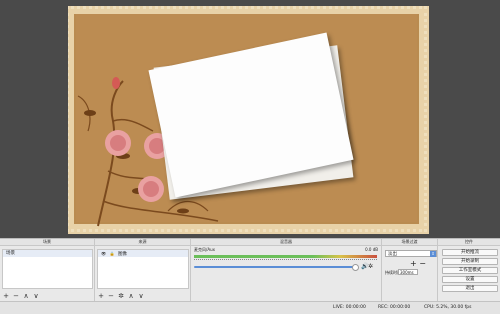 The width and height of the screenshot is (500, 314). What do you see at coordinates (101, 296) in the screenshot?
I see `add-source-button: +` at bounding box center [101, 296].